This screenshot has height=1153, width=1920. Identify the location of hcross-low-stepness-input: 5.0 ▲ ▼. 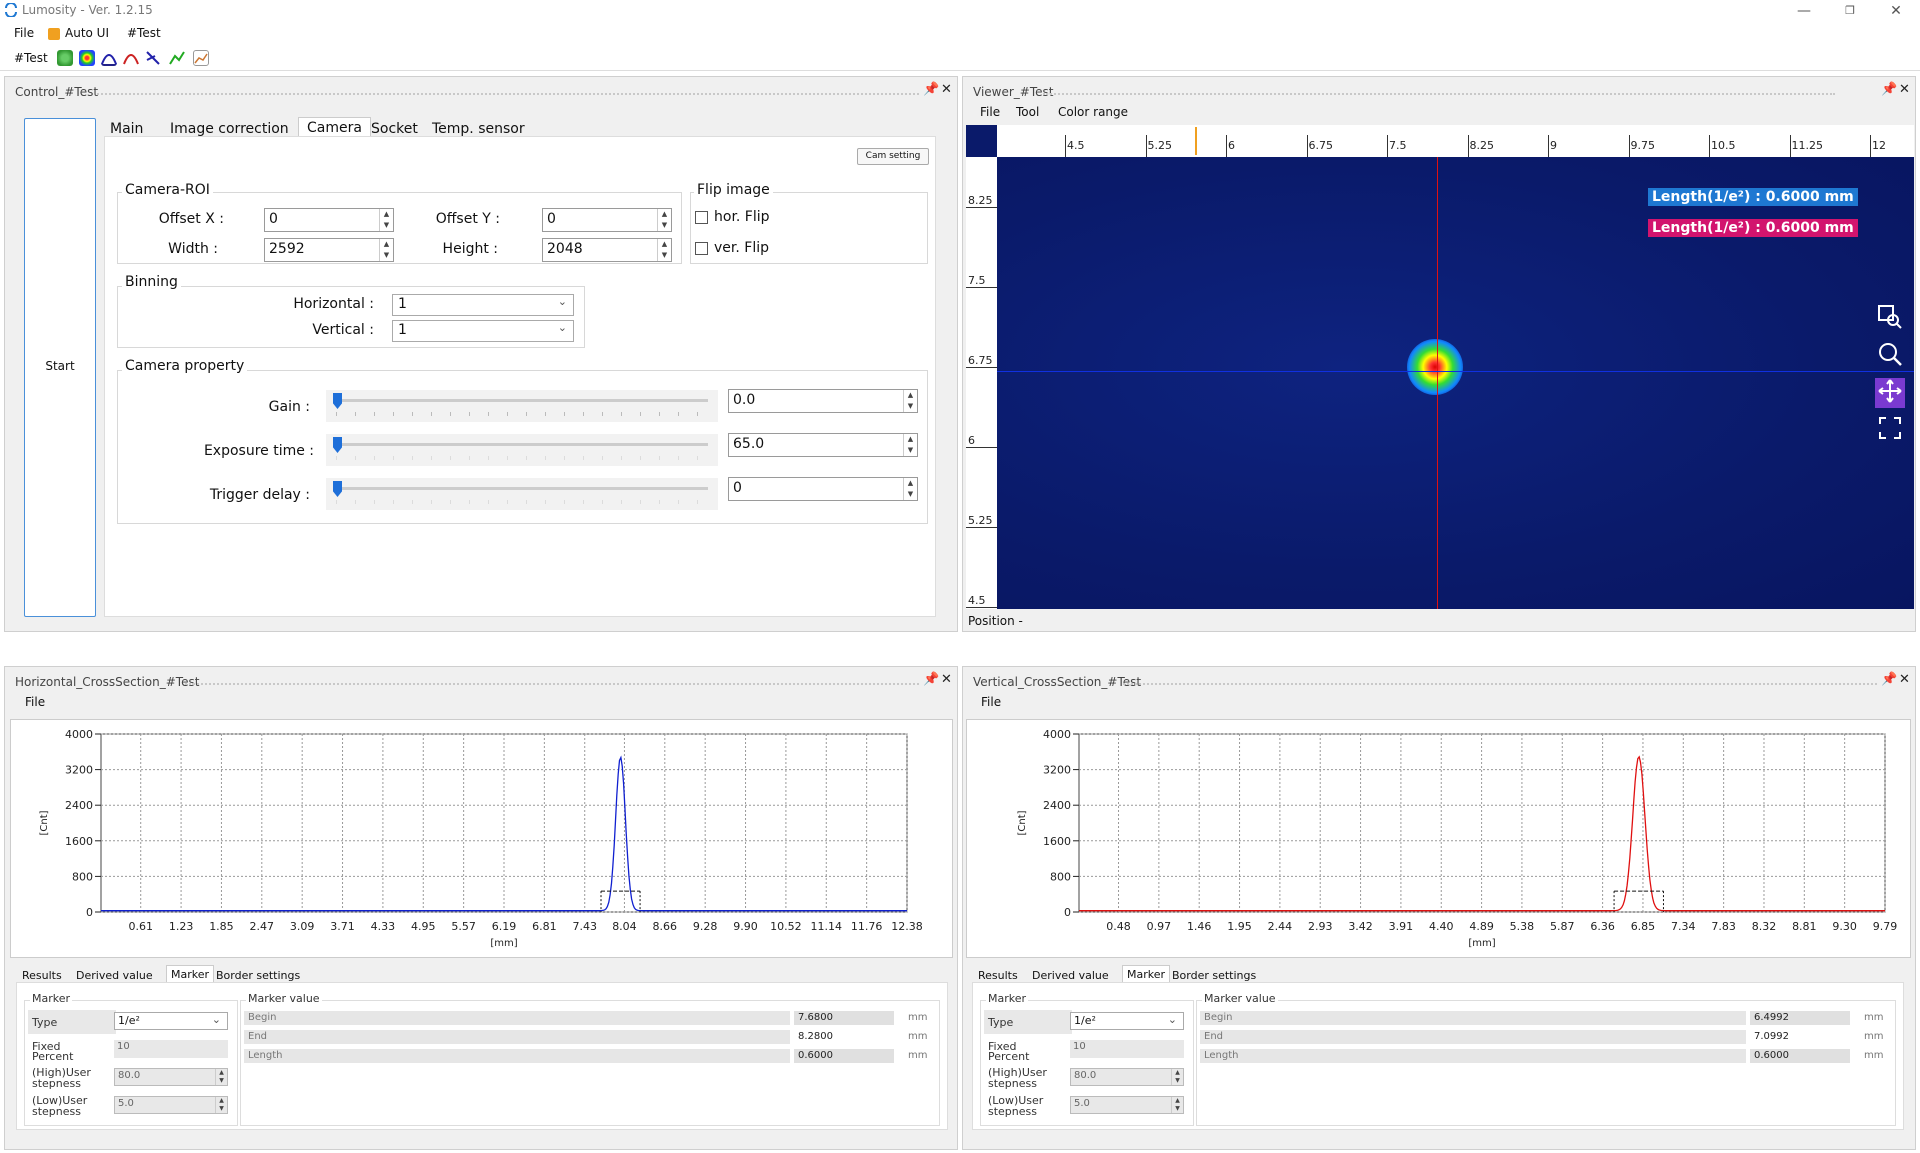
(171, 1105).